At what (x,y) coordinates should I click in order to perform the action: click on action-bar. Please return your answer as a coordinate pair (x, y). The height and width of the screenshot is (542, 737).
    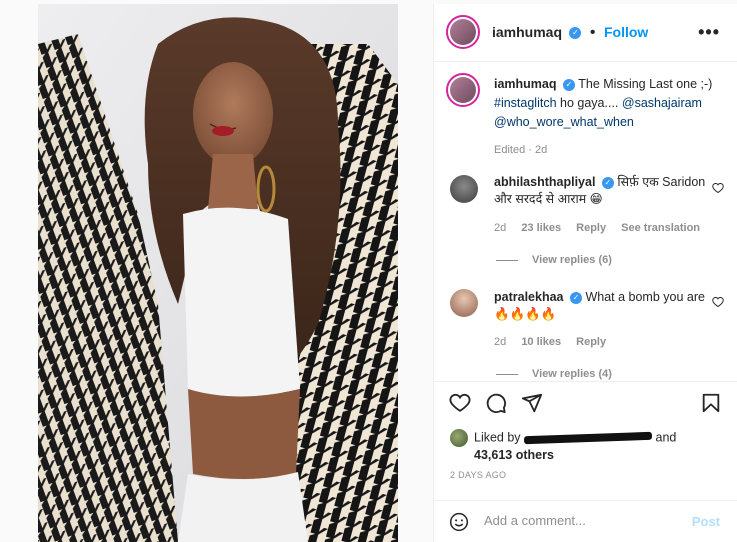
    Looking at the image, I should click on (585, 401).